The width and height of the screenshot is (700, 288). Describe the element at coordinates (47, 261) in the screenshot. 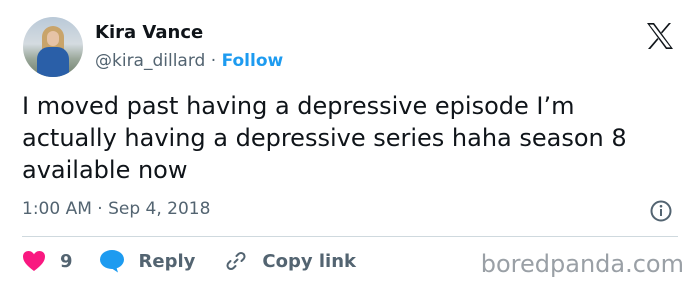

I see `like-button: 9` at that location.